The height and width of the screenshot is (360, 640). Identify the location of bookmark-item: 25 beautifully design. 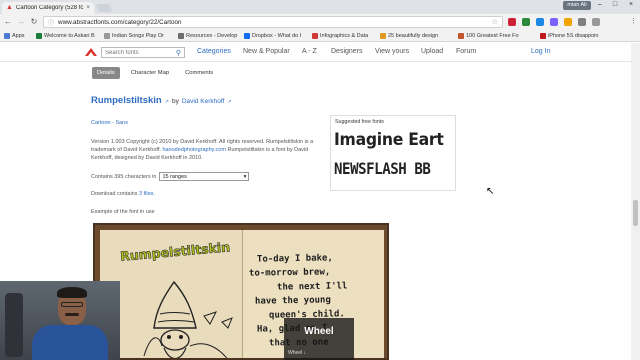
(416, 36).